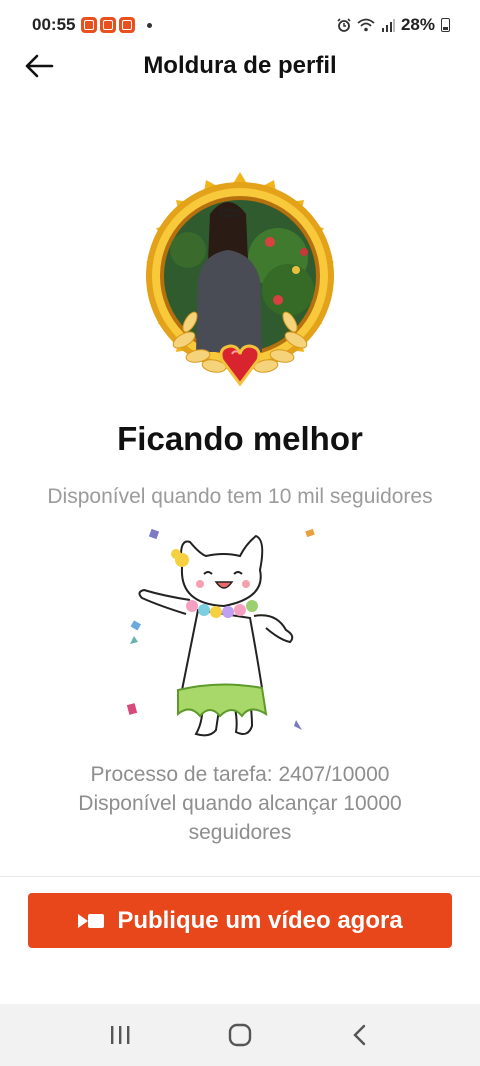  What do you see at coordinates (240, 279) in the screenshot?
I see `gold-frame-badge-icon` at bounding box center [240, 279].